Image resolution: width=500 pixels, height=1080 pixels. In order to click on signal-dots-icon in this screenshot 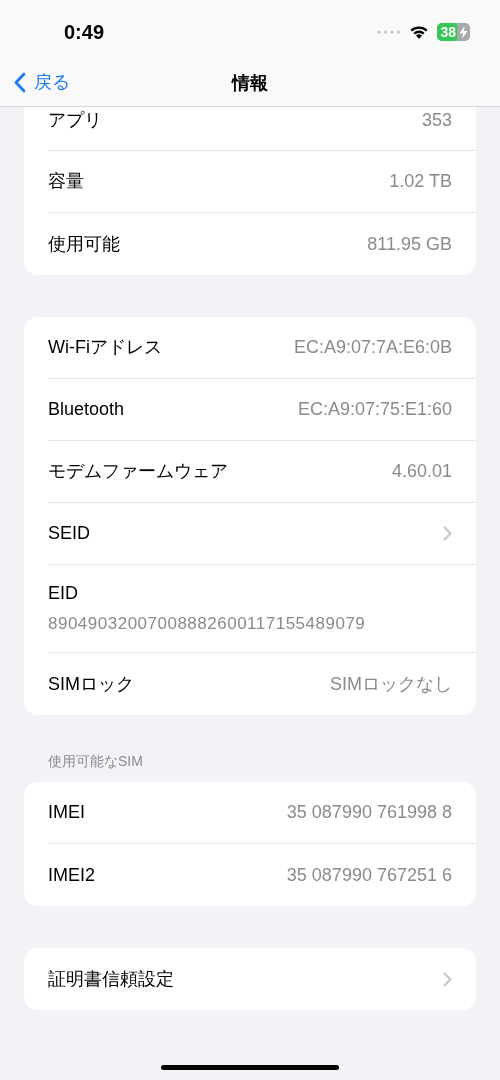, I will do `click(389, 32)`.